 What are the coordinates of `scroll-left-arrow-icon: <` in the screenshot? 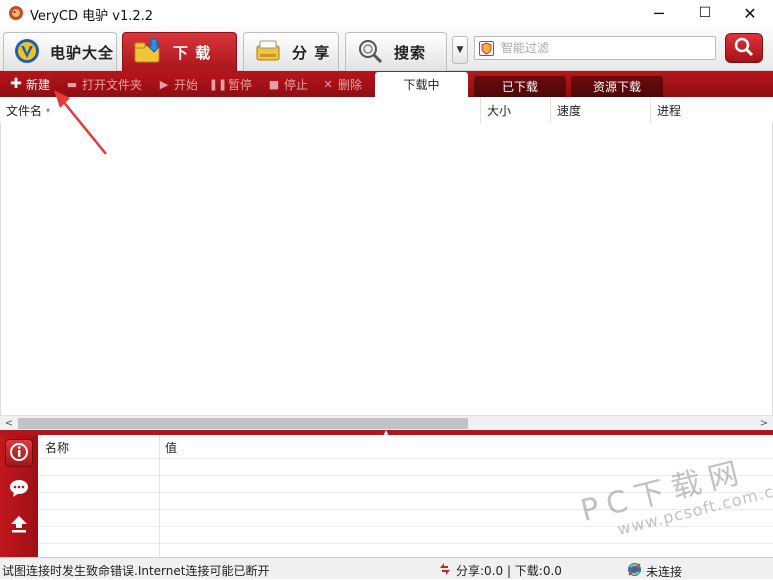 It's located at (9, 423).